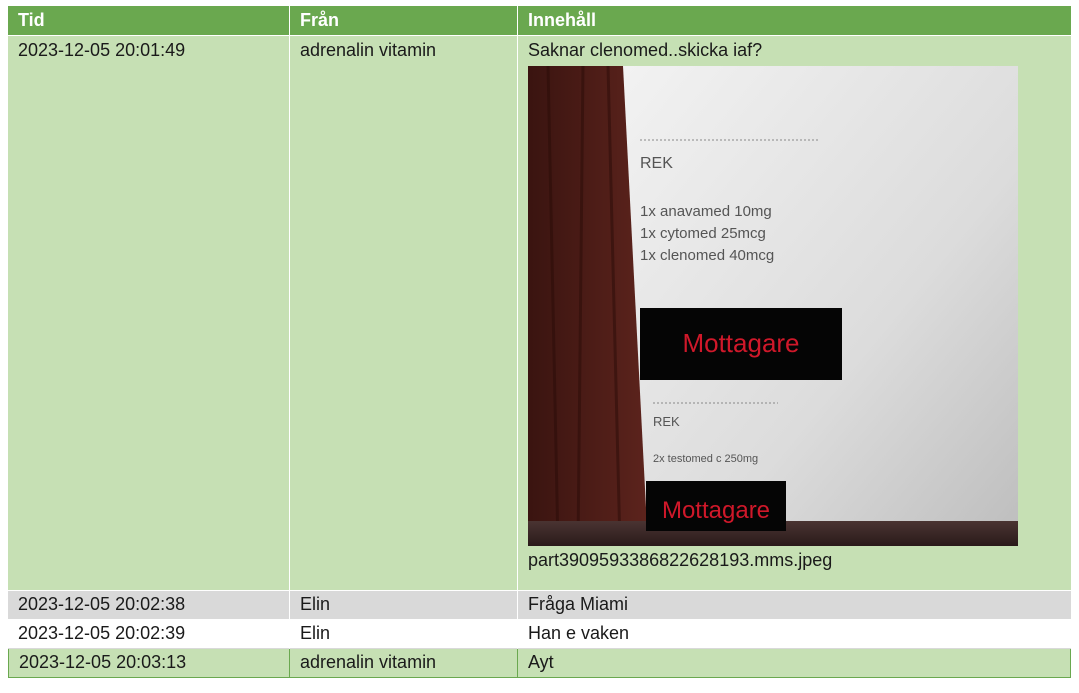 Image resolution: width=1079 pixels, height=693 pixels. I want to click on photo-label-rek-2: REK, so click(666, 421).